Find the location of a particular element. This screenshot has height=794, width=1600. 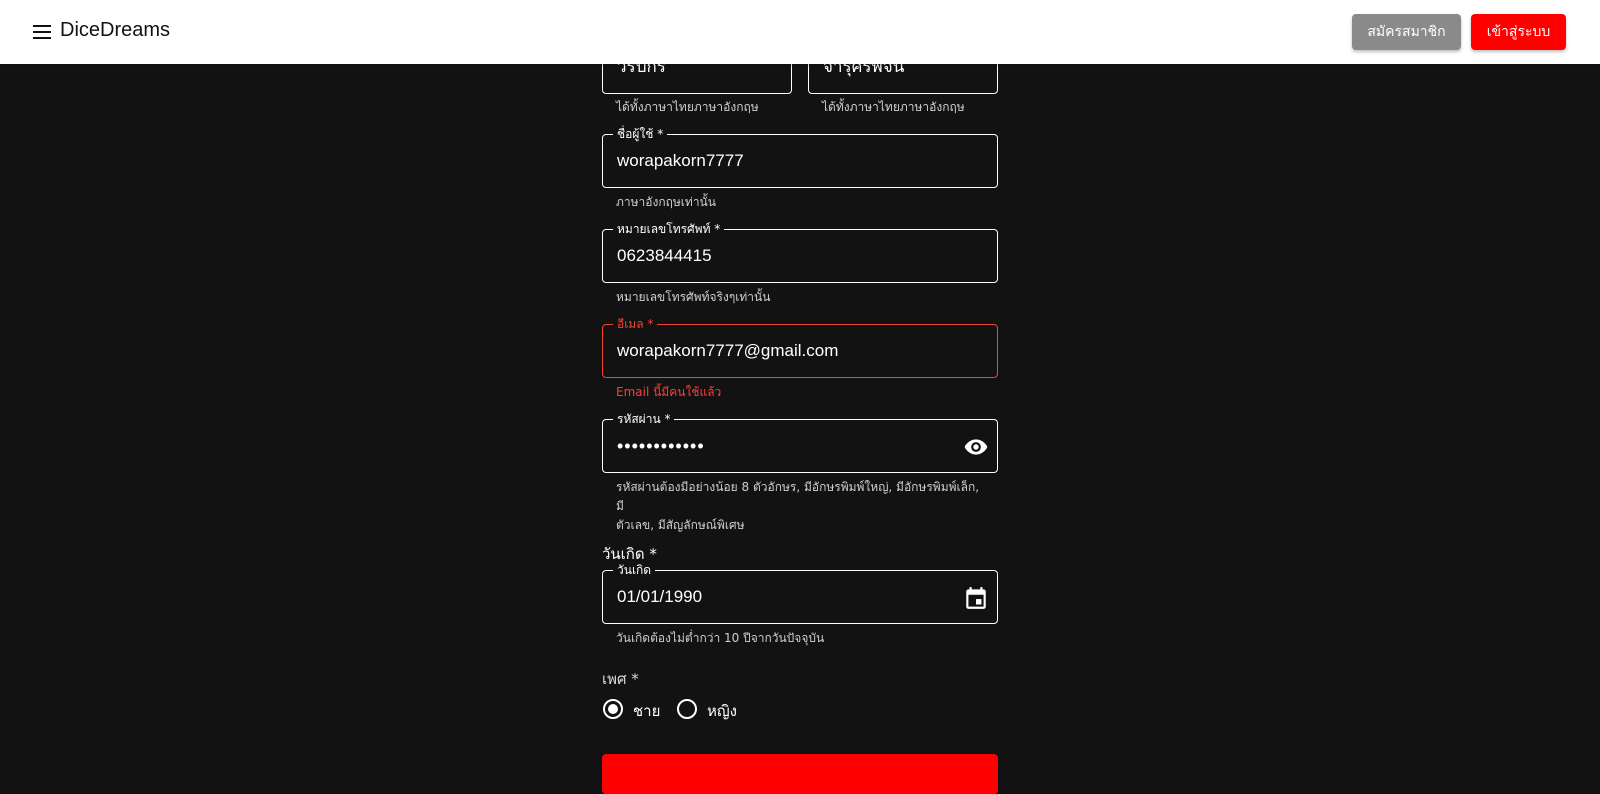

email-field: อีเมล * worapakorn7777@gmail.com is located at coordinates (800, 347).